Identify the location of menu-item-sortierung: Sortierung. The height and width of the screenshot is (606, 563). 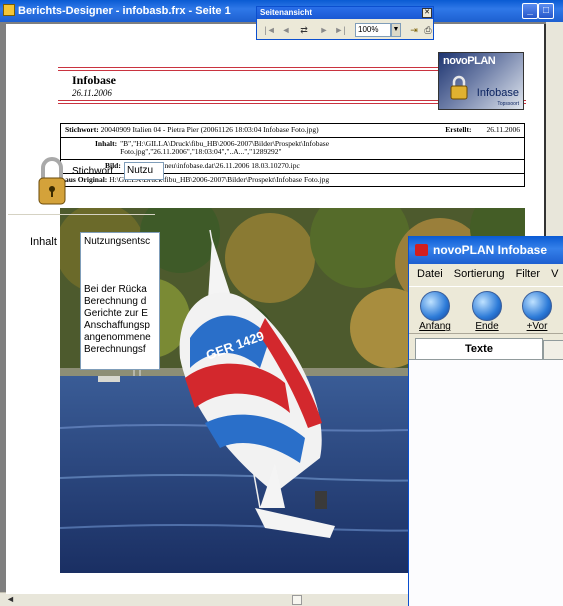
(479, 274).